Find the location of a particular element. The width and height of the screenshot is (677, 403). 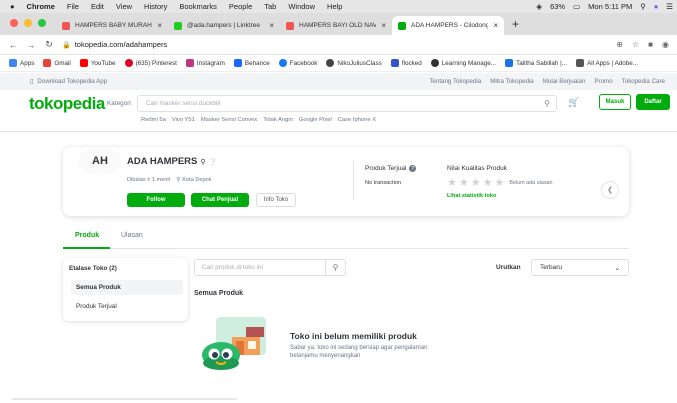

chat-penjual-button: Chat Penjual is located at coordinates (220, 200).